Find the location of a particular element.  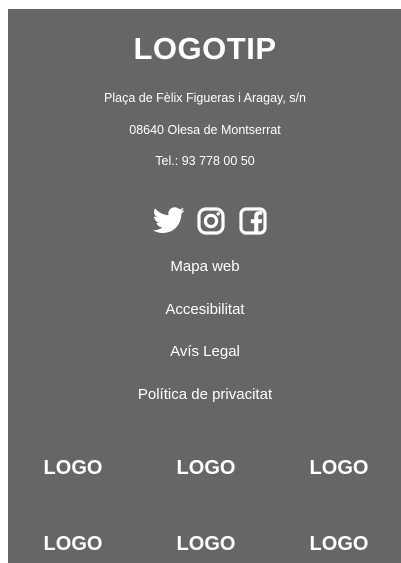

address-city: 08640 Olesa de Montserrat is located at coordinates (205, 130).